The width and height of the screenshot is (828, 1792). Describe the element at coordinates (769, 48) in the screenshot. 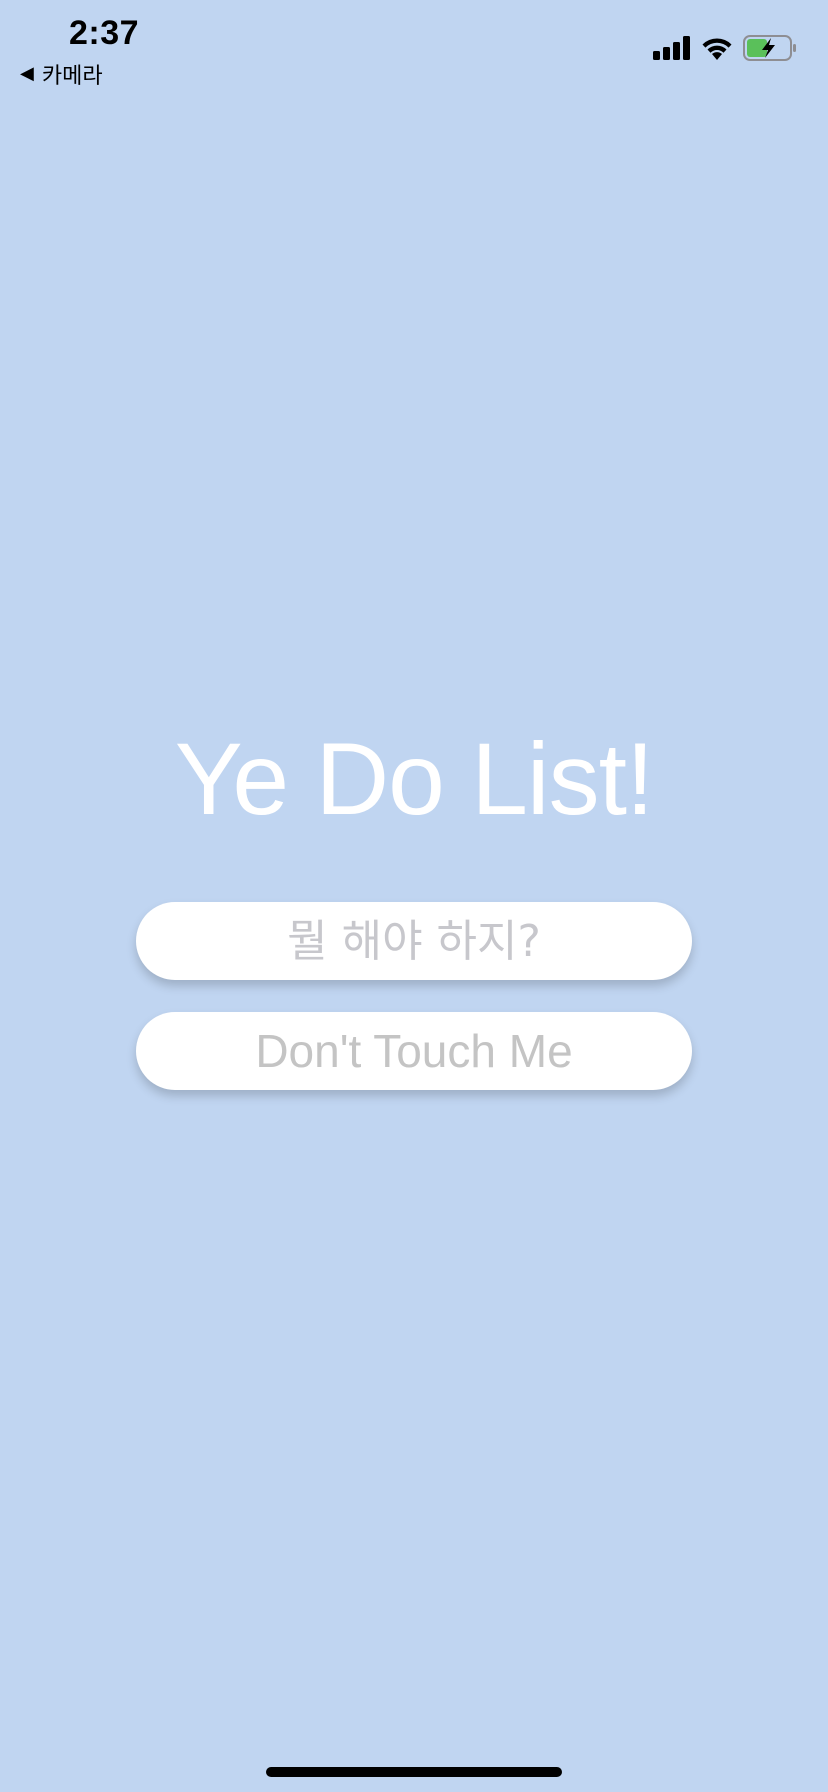

I see `battery-charging-icon` at that location.